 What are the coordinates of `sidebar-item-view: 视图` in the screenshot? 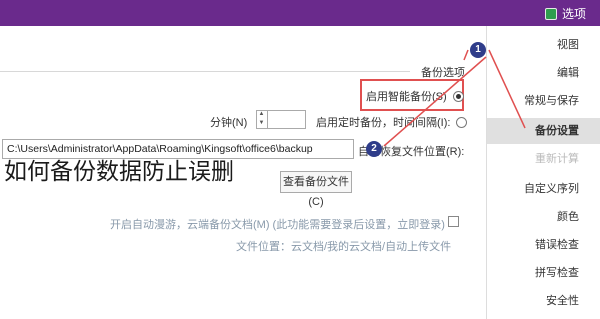 It's located at (543, 45).